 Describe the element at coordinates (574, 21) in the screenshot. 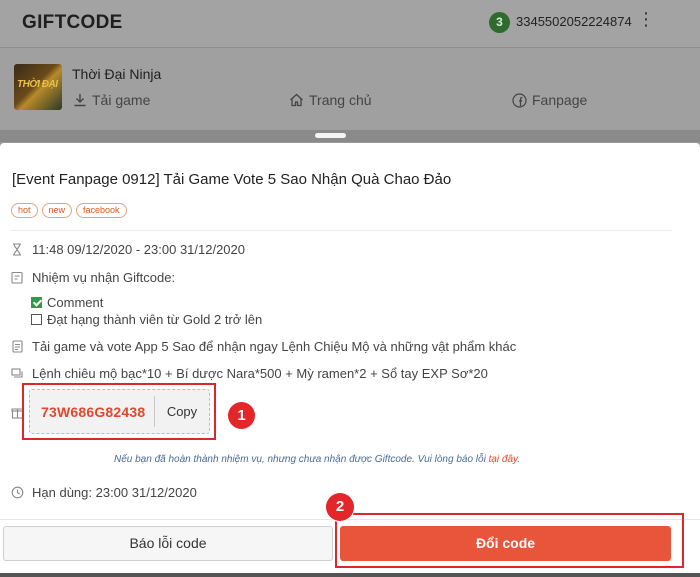

I see `user-id: 3345502052224874` at that location.